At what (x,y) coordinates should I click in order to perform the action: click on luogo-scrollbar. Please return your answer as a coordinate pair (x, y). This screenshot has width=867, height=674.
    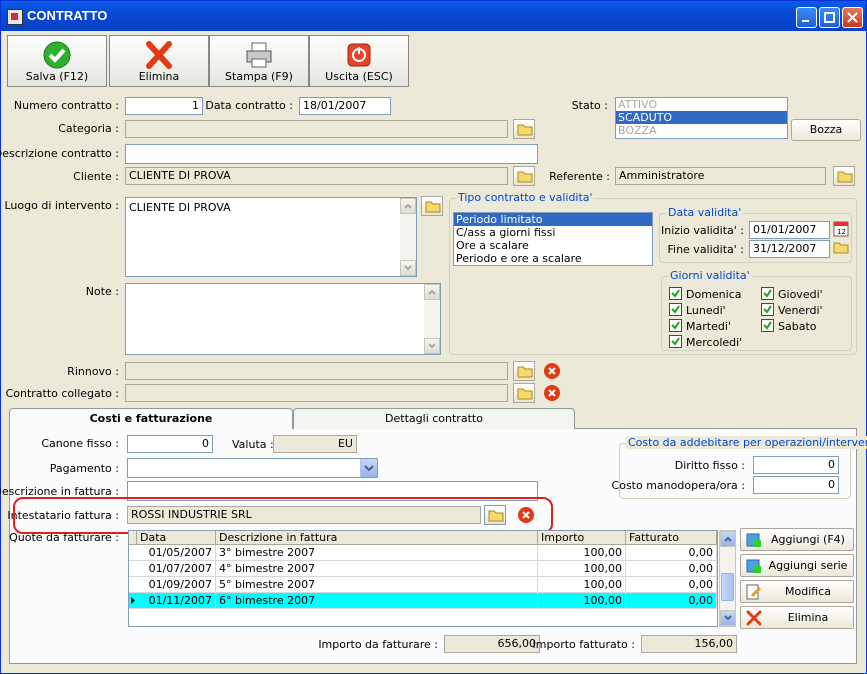
    Looking at the image, I should click on (408, 237).